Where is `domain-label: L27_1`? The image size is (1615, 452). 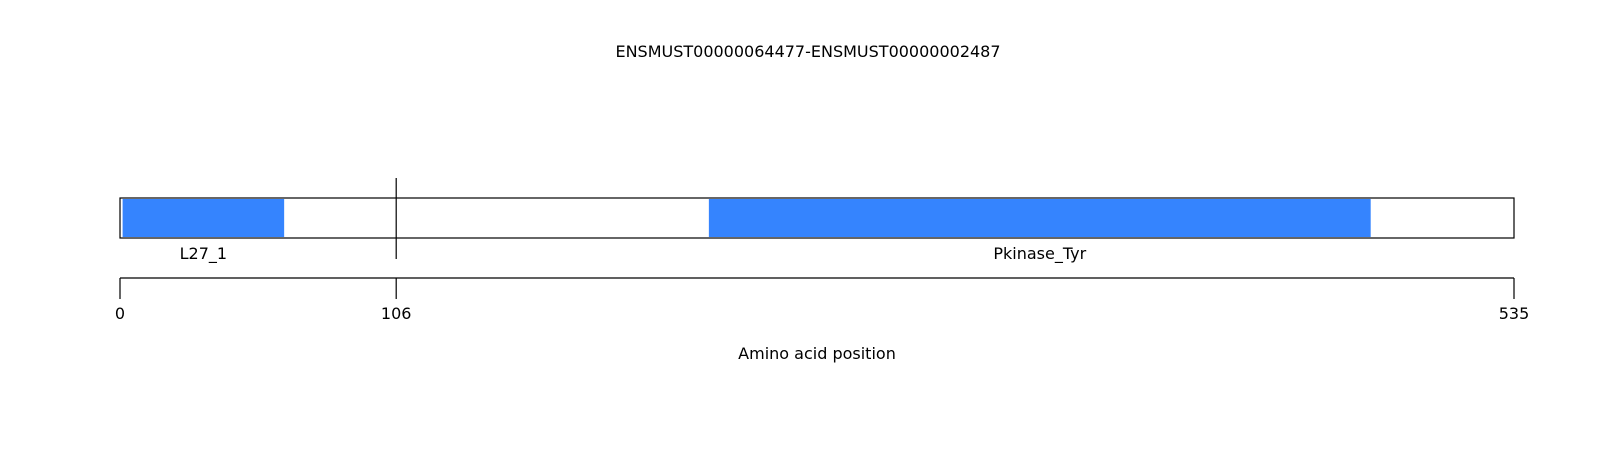 domain-label: L27_1 is located at coordinates (203, 254).